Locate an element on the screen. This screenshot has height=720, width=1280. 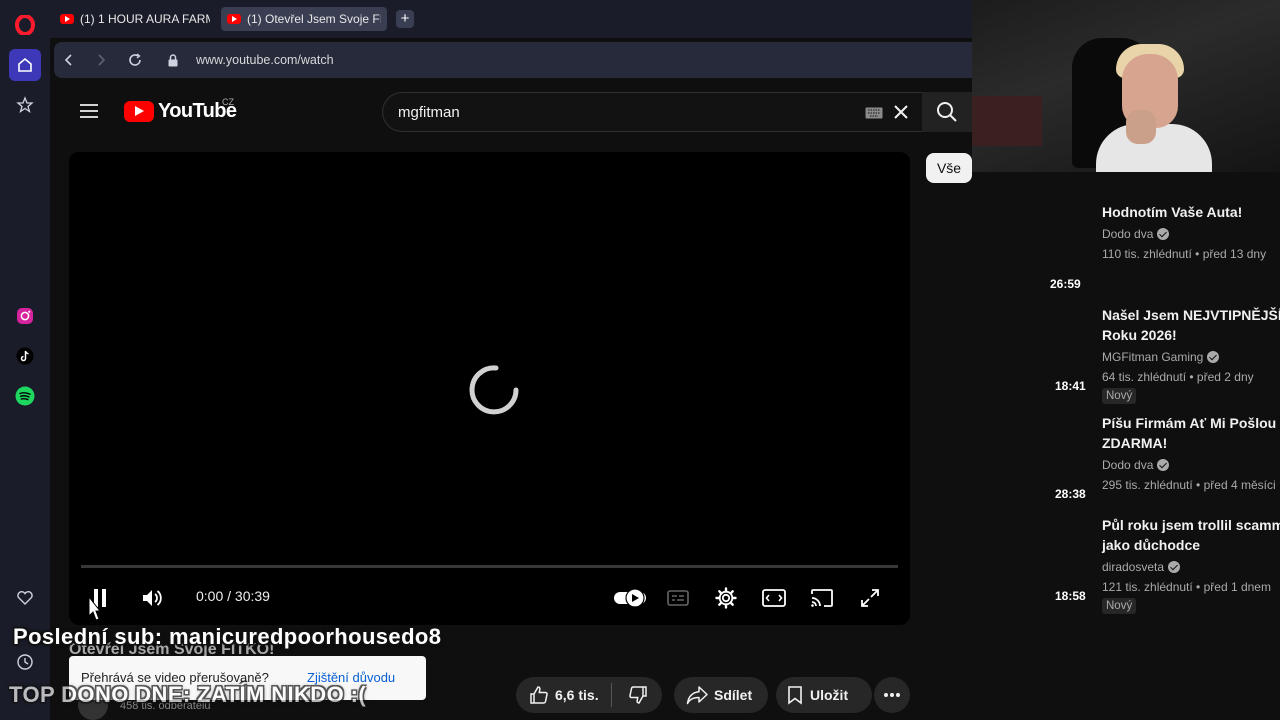
search-button is located at coordinates (947, 112).